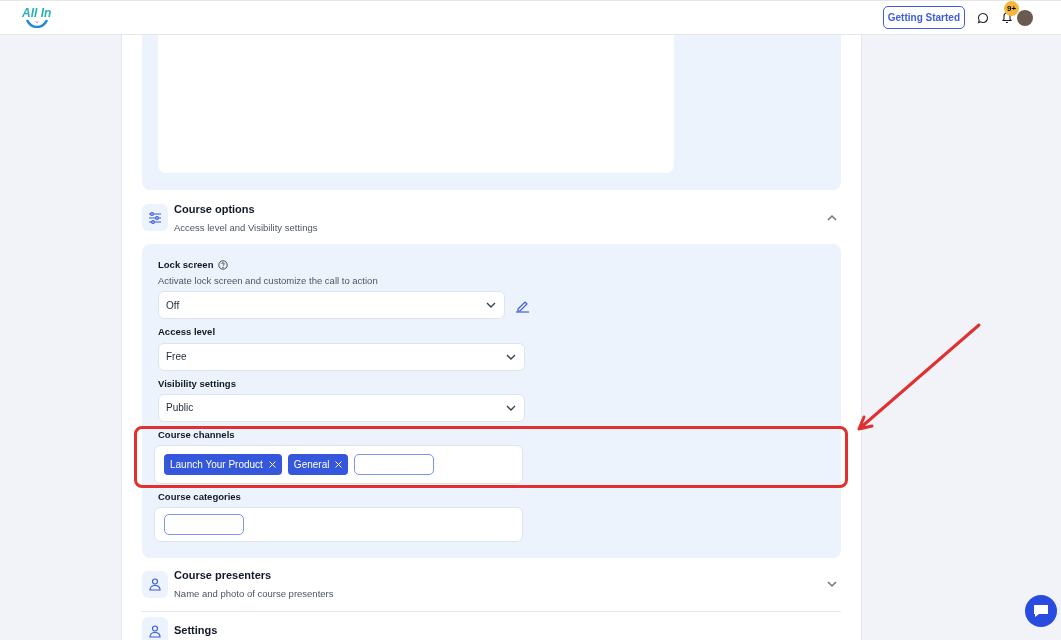 The width and height of the screenshot is (1061, 640). What do you see at coordinates (983, 17) in the screenshot?
I see `chat-bubble-icon` at bounding box center [983, 17].